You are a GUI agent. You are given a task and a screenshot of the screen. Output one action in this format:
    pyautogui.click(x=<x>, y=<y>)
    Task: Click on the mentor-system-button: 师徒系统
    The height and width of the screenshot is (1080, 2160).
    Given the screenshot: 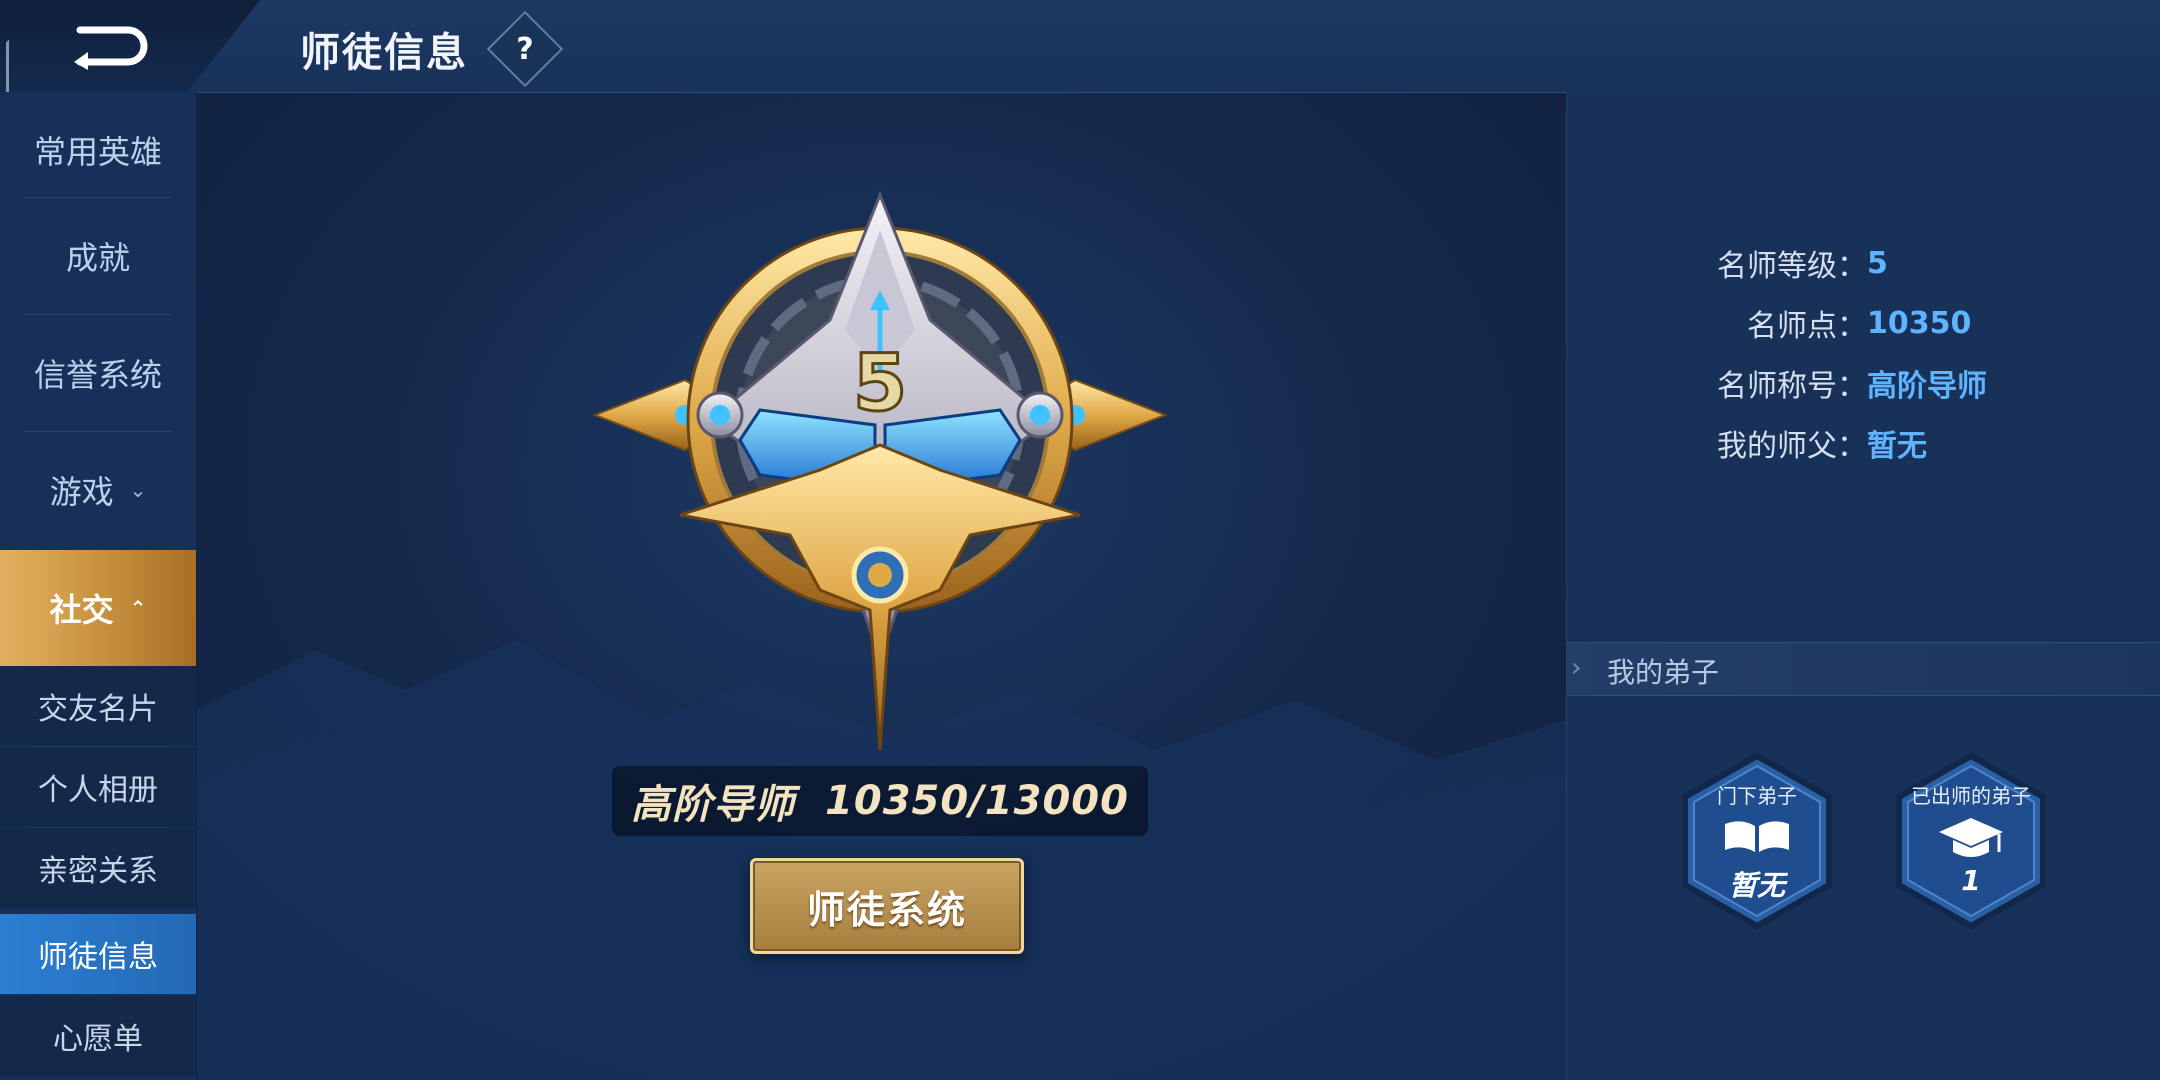 What is the action you would take?
    pyautogui.click(x=887, y=906)
    